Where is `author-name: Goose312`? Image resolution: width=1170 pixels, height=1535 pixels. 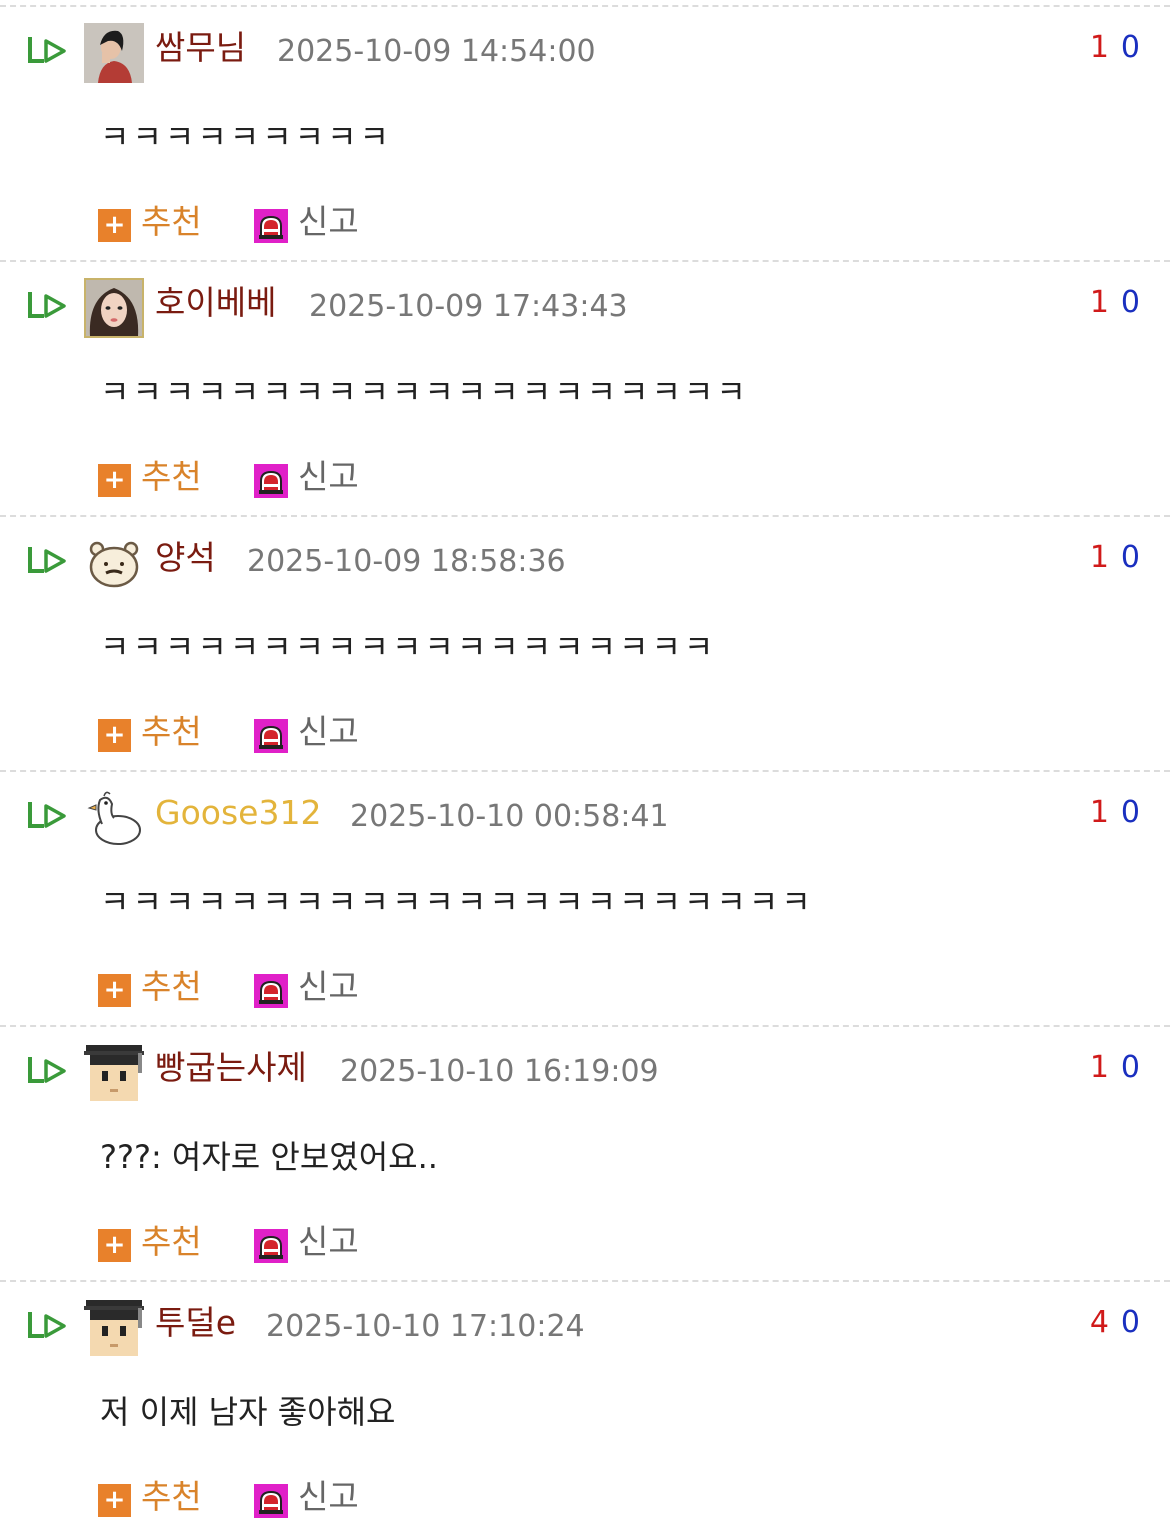 author-name: Goose312 is located at coordinates (238, 813).